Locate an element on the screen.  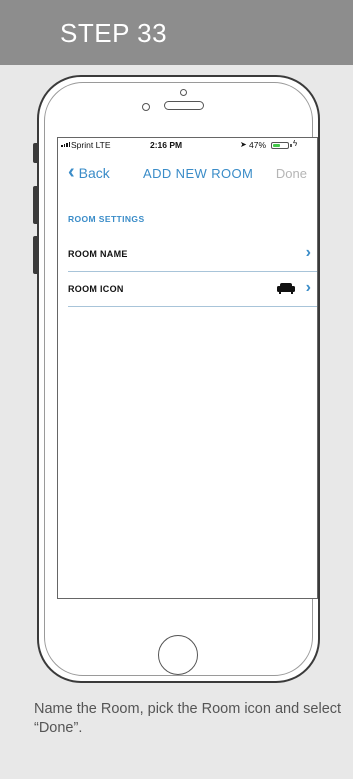
battery-cap is located at coordinates (291, 145).